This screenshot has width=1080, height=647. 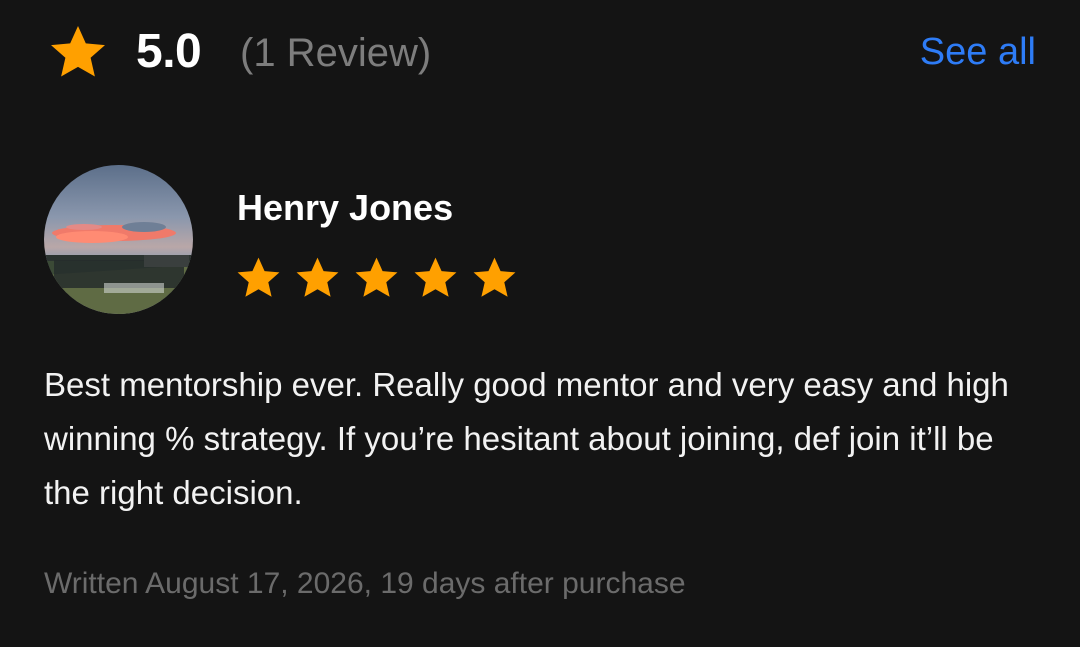 What do you see at coordinates (336, 53) in the screenshot?
I see `review-count: (1 Review)` at bounding box center [336, 53].